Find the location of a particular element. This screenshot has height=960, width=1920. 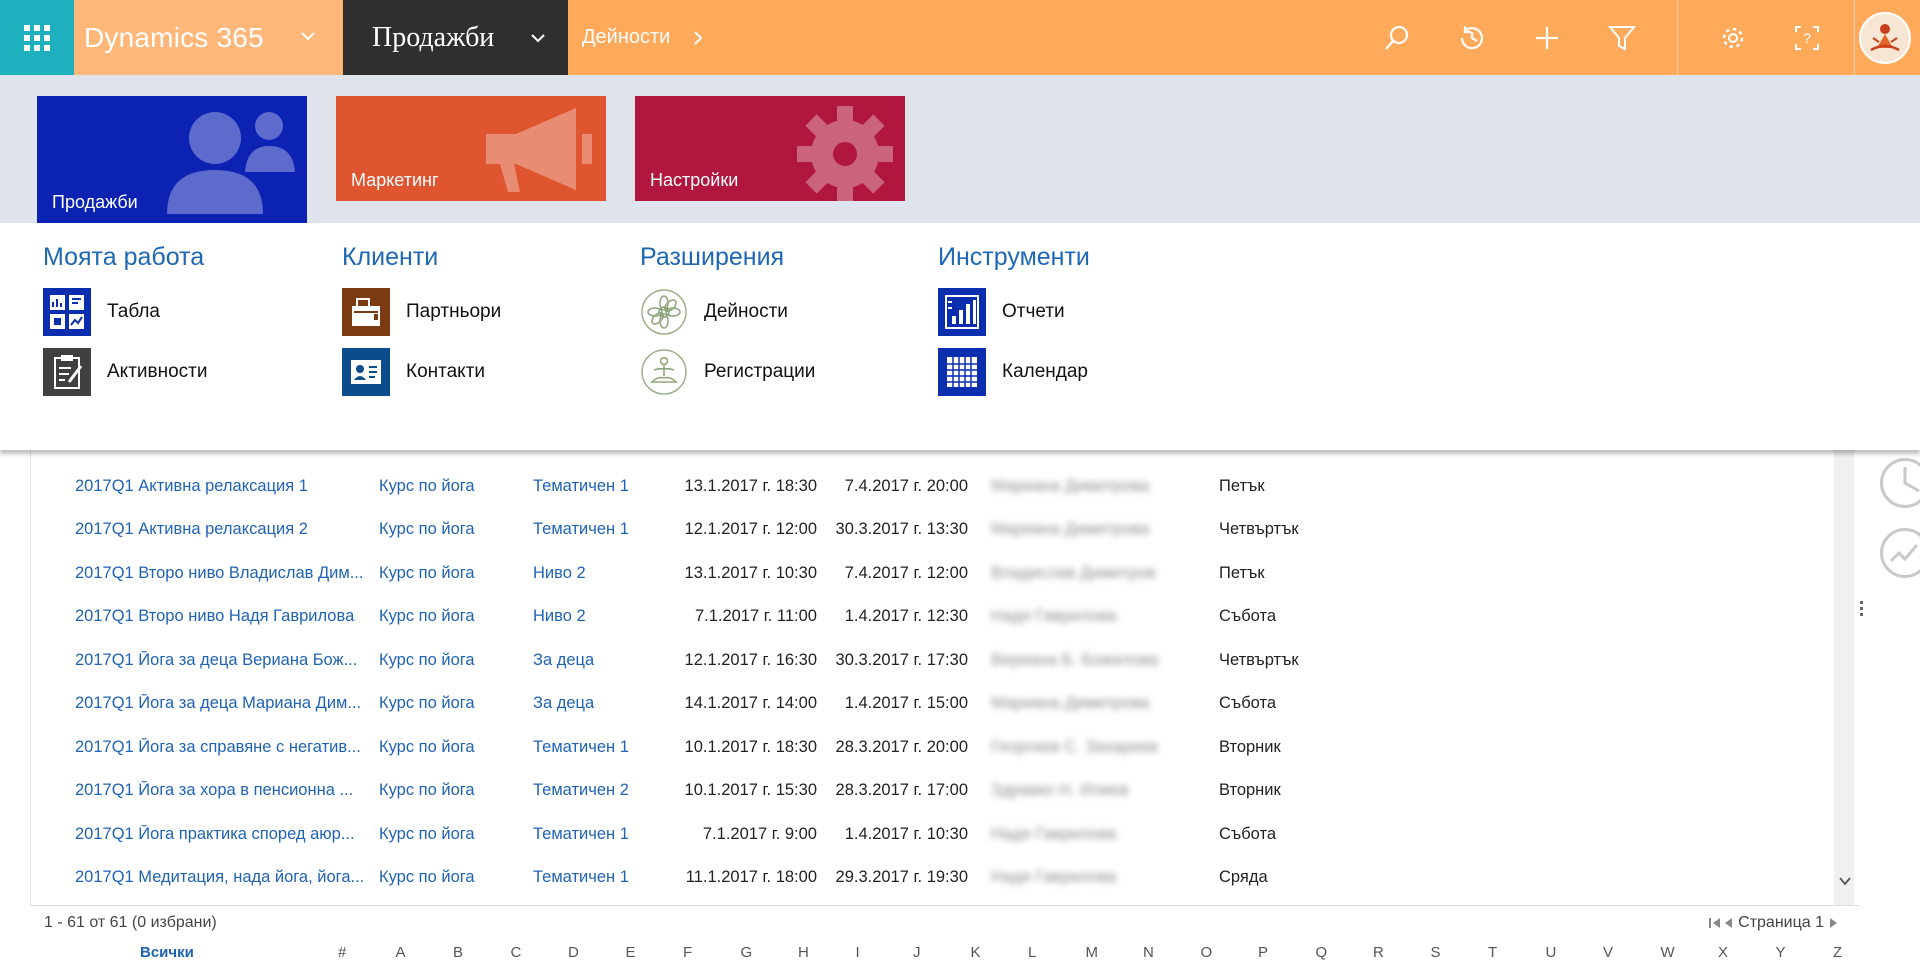

alphabet-letter: H is located at coordinates (827, 952).